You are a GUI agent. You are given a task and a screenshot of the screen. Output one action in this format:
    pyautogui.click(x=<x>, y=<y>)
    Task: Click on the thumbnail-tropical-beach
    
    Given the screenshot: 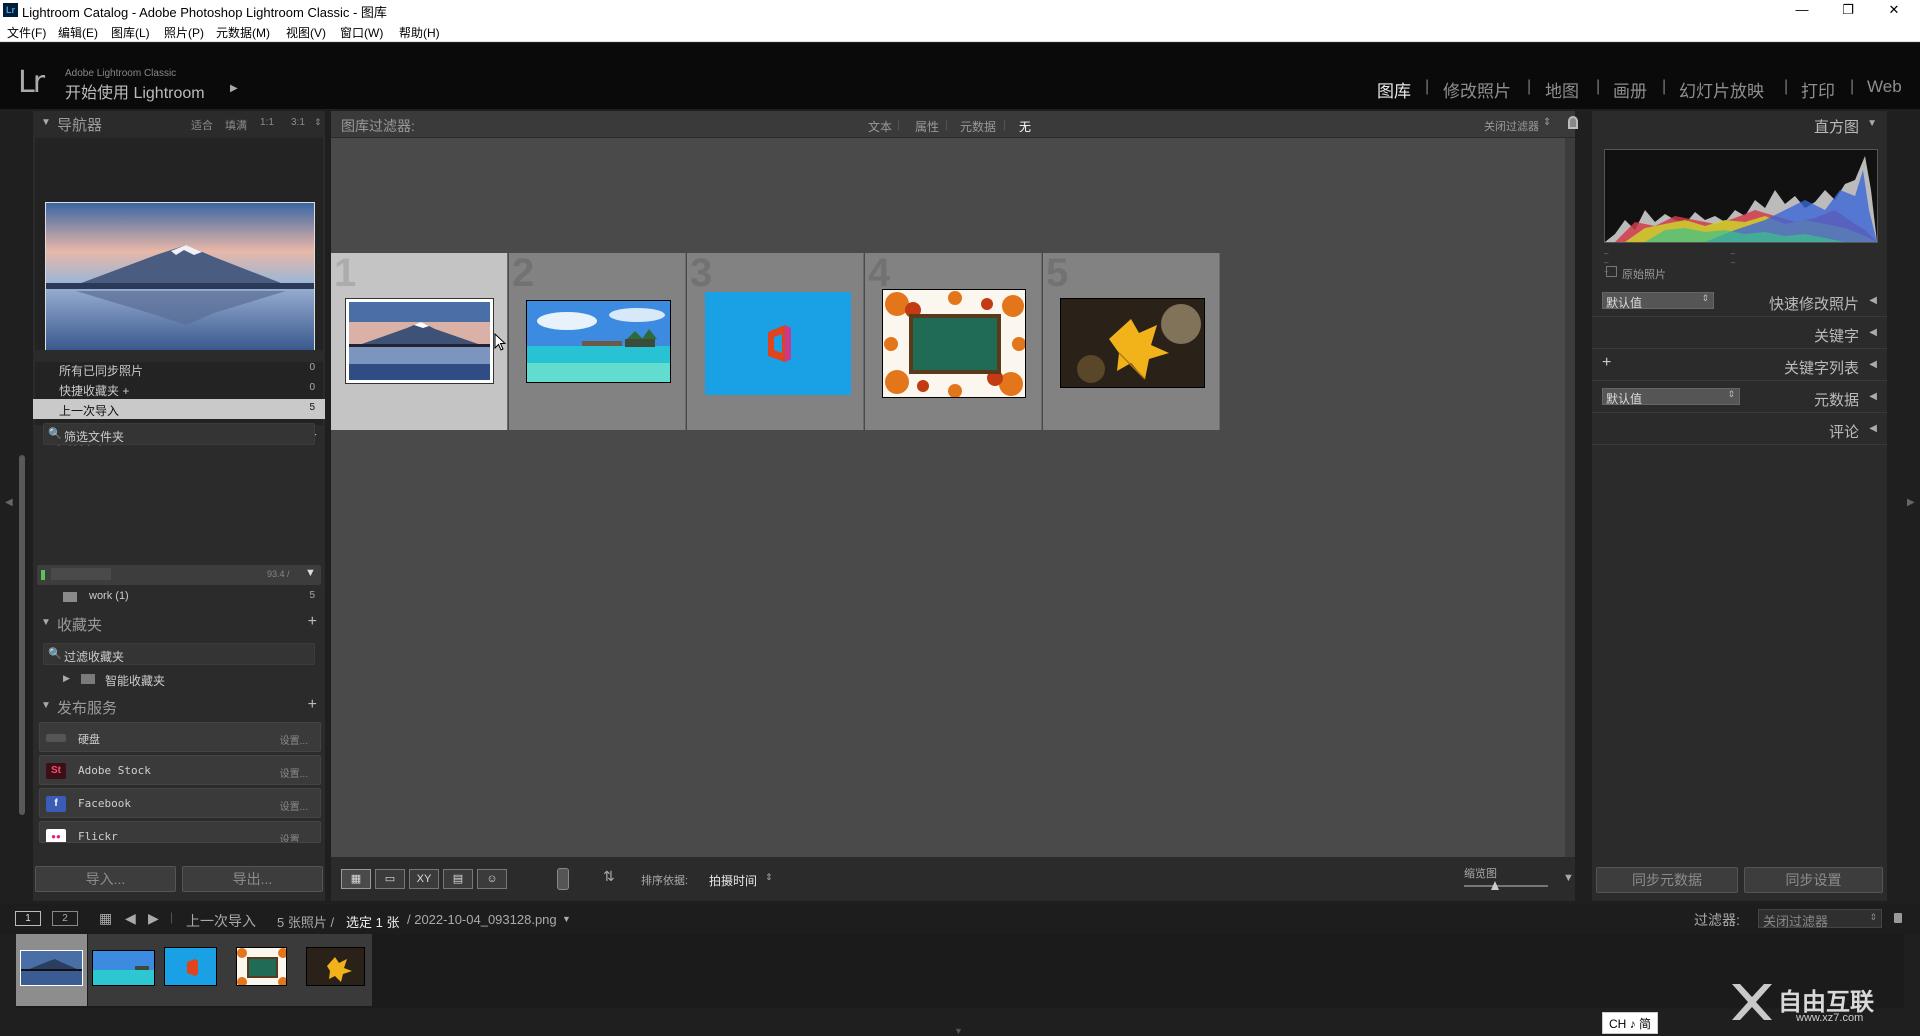 What is the action you would take?
    pyautogui.click(x=598, y=341)
    